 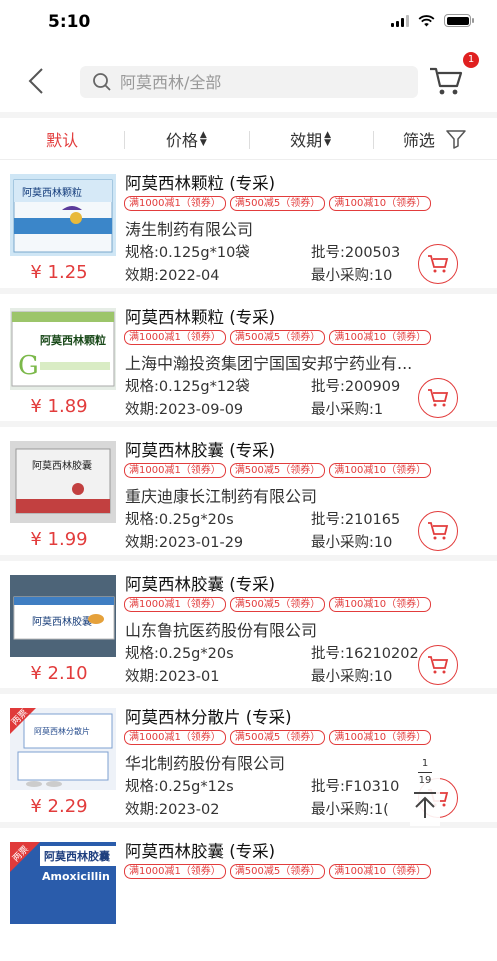 I want to click on product-batch: 批号:210165, so click(x=355, y=518).